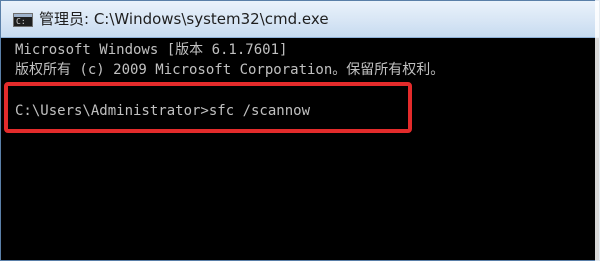 The height and width of the screenshot is (261, 600). I want to click on title-bar: C: 管理员: C:\Windows\system32\cmd.exe, so click(300, 19).